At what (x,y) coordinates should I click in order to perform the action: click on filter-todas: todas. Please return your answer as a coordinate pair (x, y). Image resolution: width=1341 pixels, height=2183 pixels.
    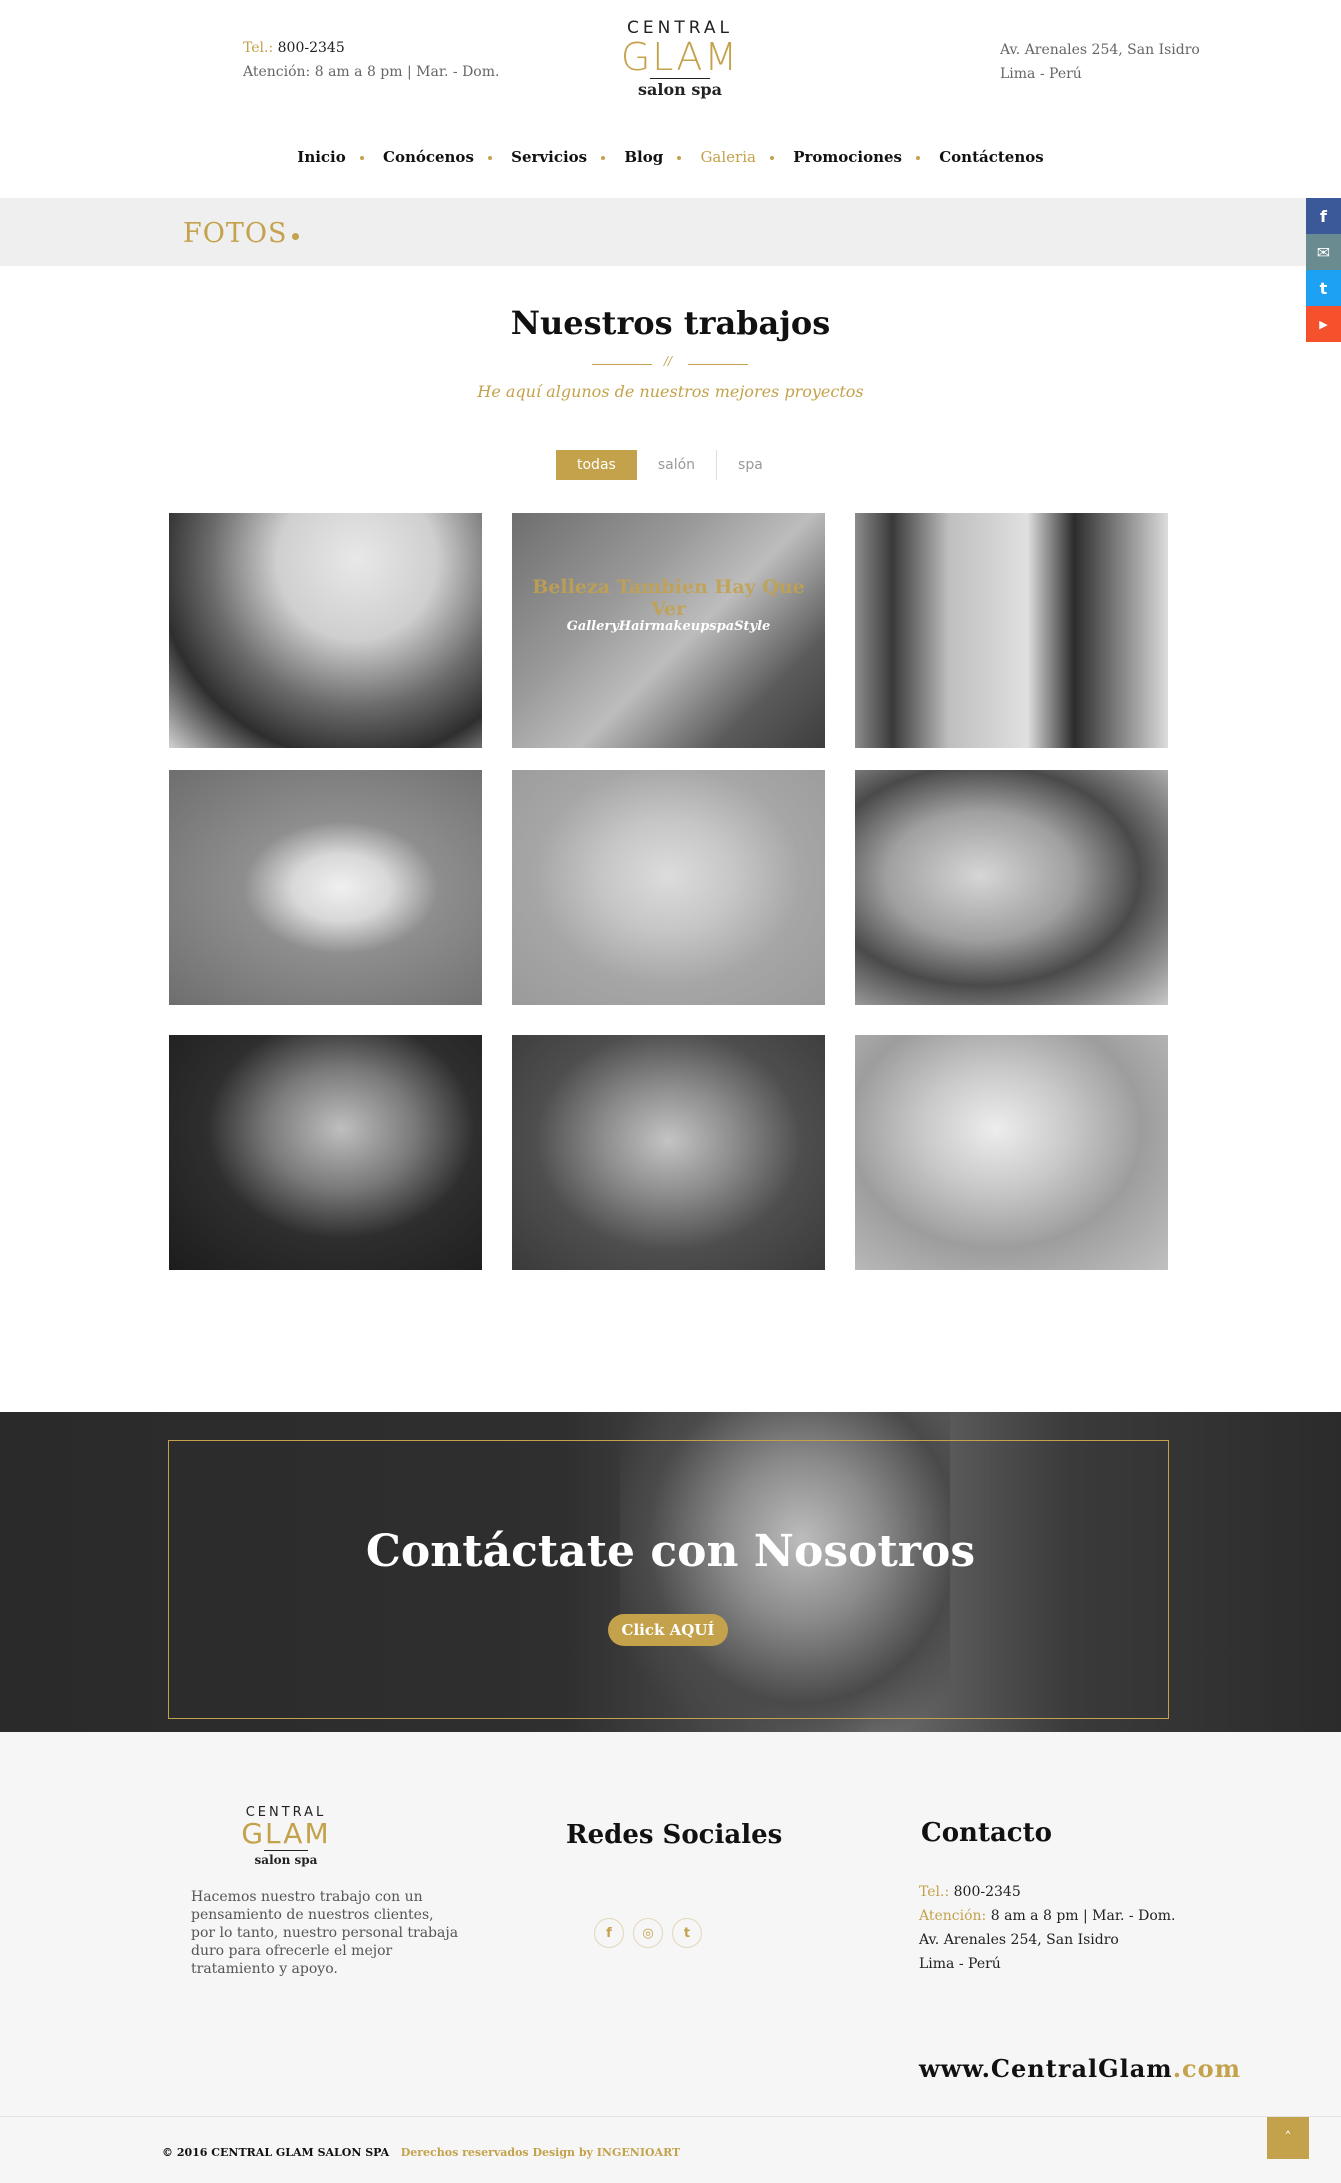
    Looking at the image, I should click on (596, 465).